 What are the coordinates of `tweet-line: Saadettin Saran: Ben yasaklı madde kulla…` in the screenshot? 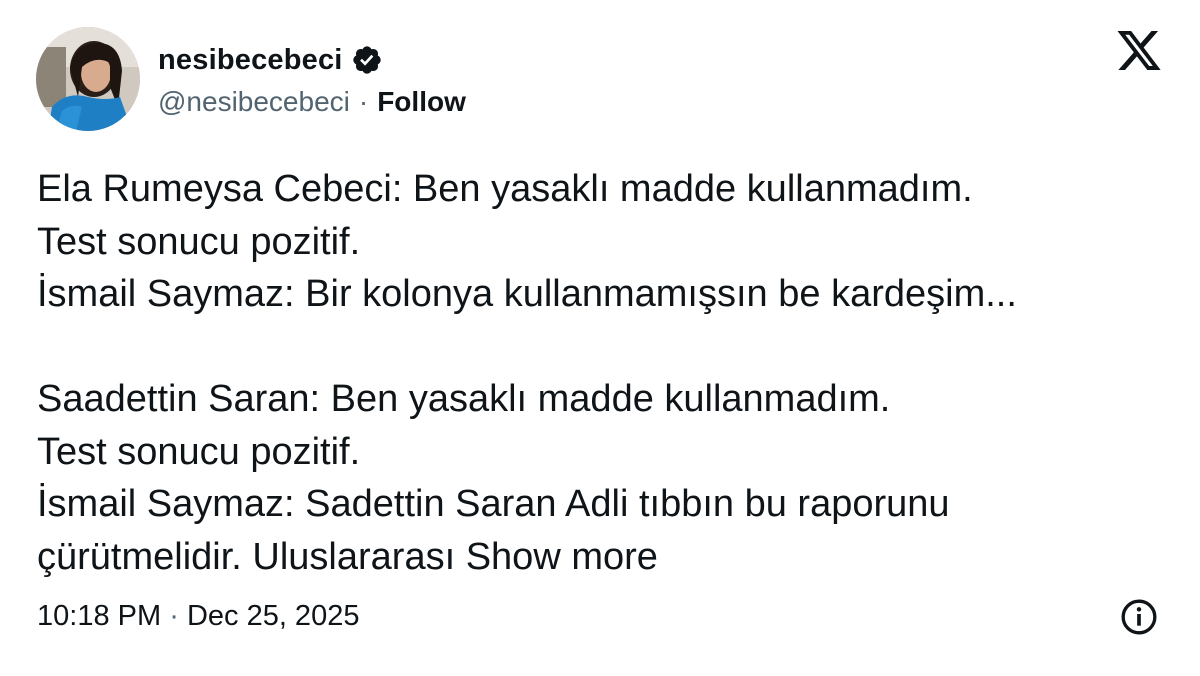 It's located at (464, 399).